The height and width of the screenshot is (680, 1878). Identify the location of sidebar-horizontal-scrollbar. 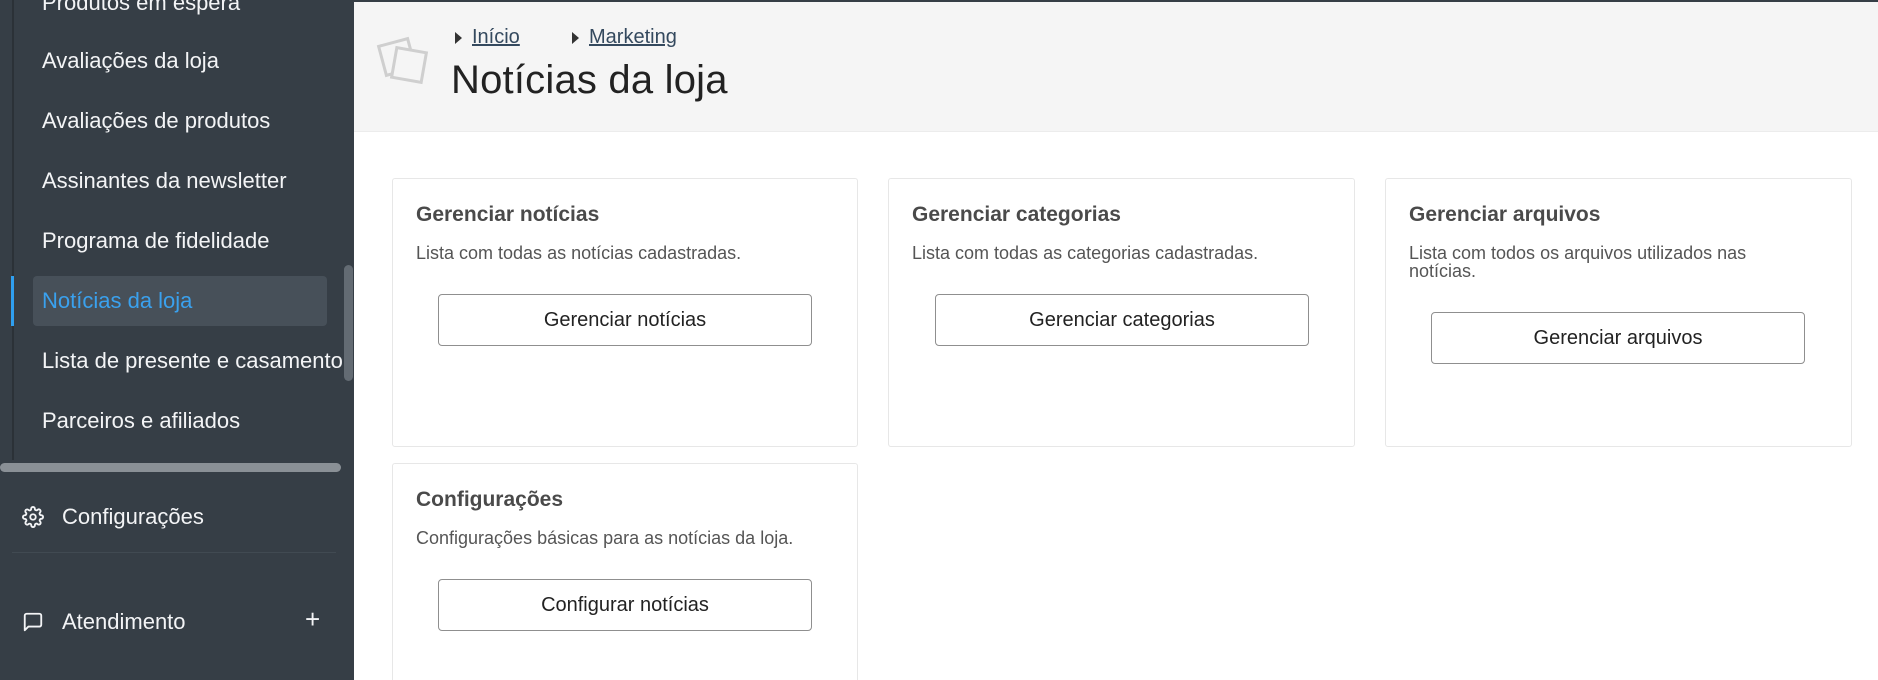
(170, 467).